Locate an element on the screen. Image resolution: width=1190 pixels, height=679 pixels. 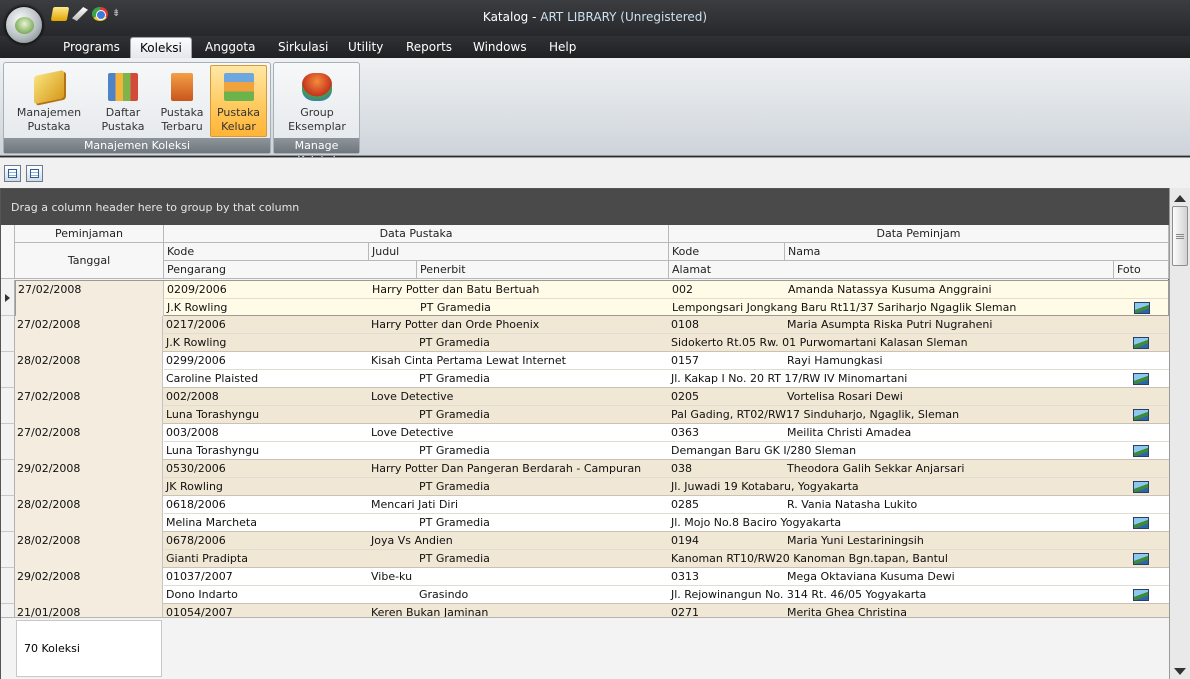
btn-label: Terbaru is located at coordinates (182, 126).